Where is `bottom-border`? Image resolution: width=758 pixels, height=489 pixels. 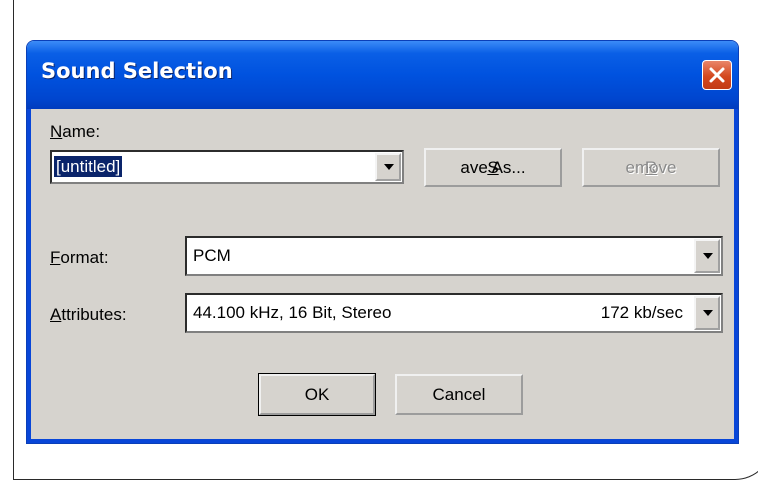
bottom-border is located at coordinates (382, 441).